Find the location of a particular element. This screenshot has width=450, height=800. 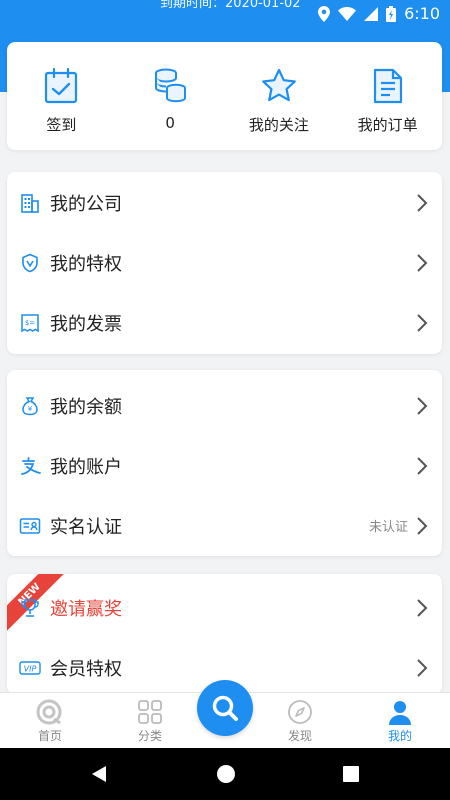

location-icon is located at coordinates (324, 13).